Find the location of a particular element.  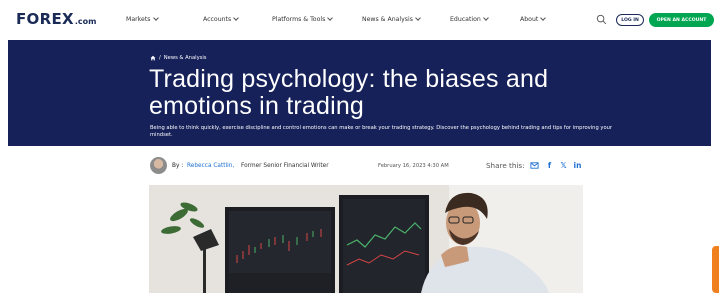

linkedin-icon: in is located at coordinates (577, 165).